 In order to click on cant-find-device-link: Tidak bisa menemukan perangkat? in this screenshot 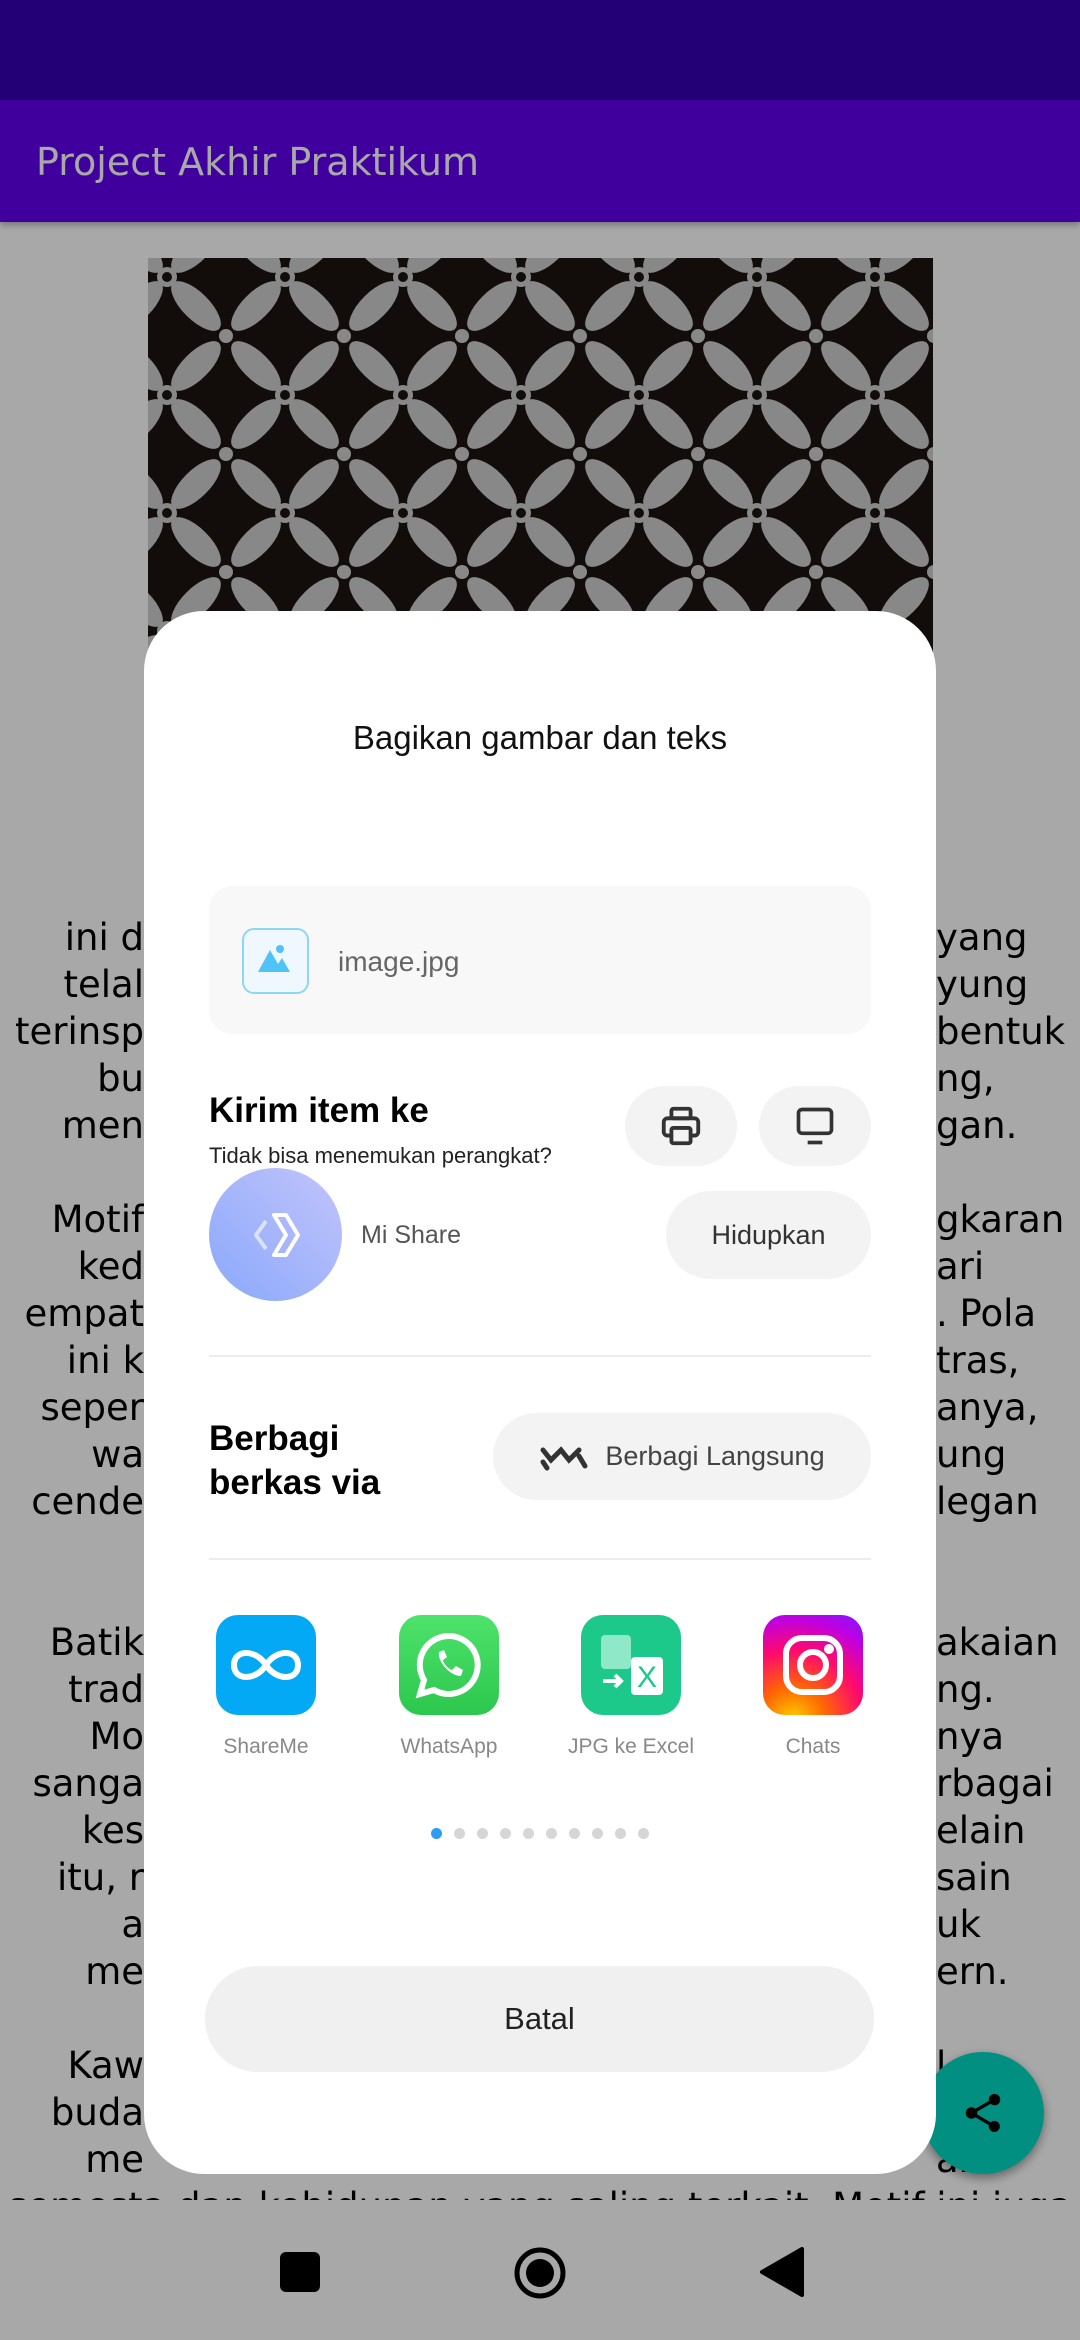, I will do `click(380, 1156)`.